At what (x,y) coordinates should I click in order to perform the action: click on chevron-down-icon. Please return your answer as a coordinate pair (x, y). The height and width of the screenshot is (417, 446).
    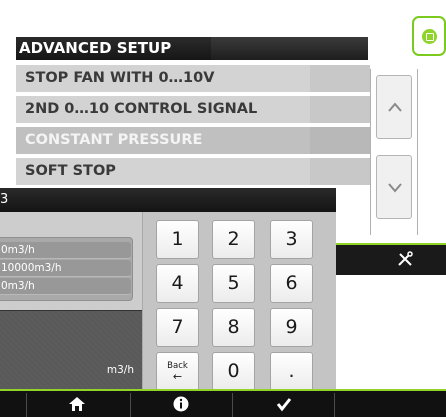
    Looking at the image, I should click on (395, 188).